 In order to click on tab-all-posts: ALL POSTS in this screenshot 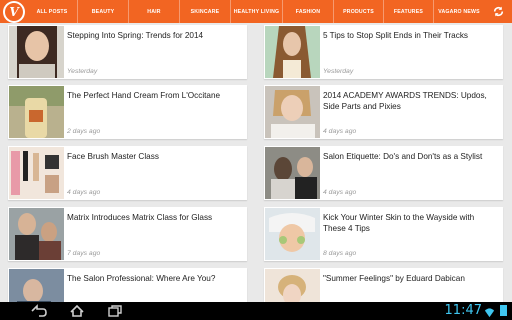, I will do `click(52, 11)`.